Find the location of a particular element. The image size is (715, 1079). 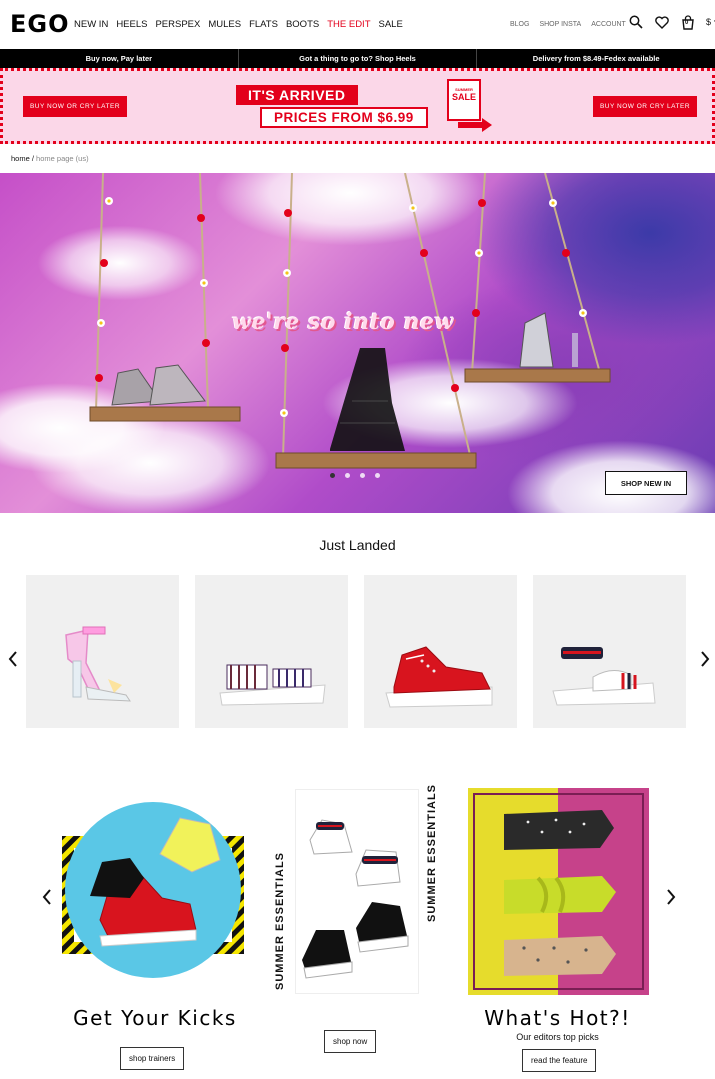

blog-link: BLOG is located at coordinates (519, 24).